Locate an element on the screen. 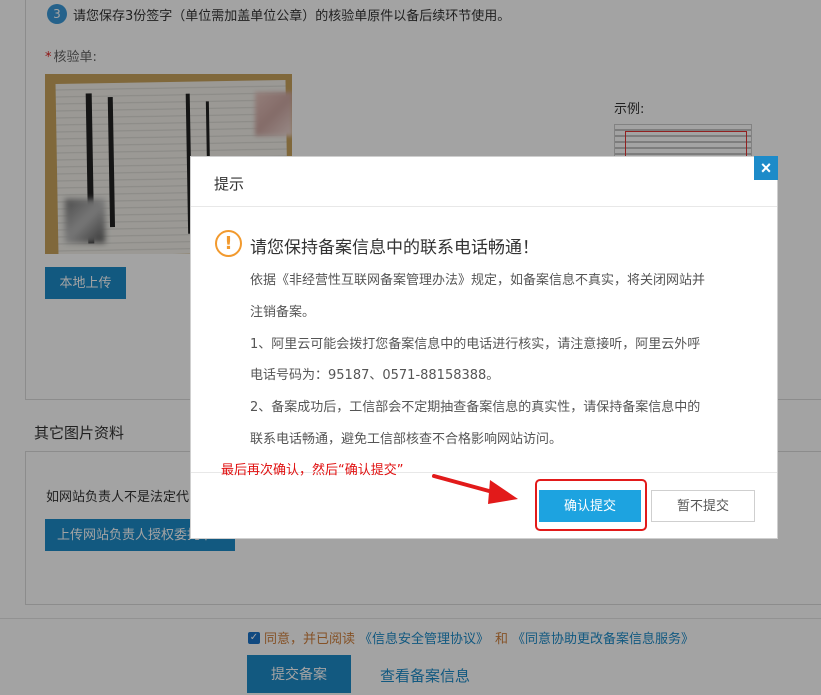  annotation-text: 最后再次确认，然后“确认提交” is located at coordinates (312, 470).